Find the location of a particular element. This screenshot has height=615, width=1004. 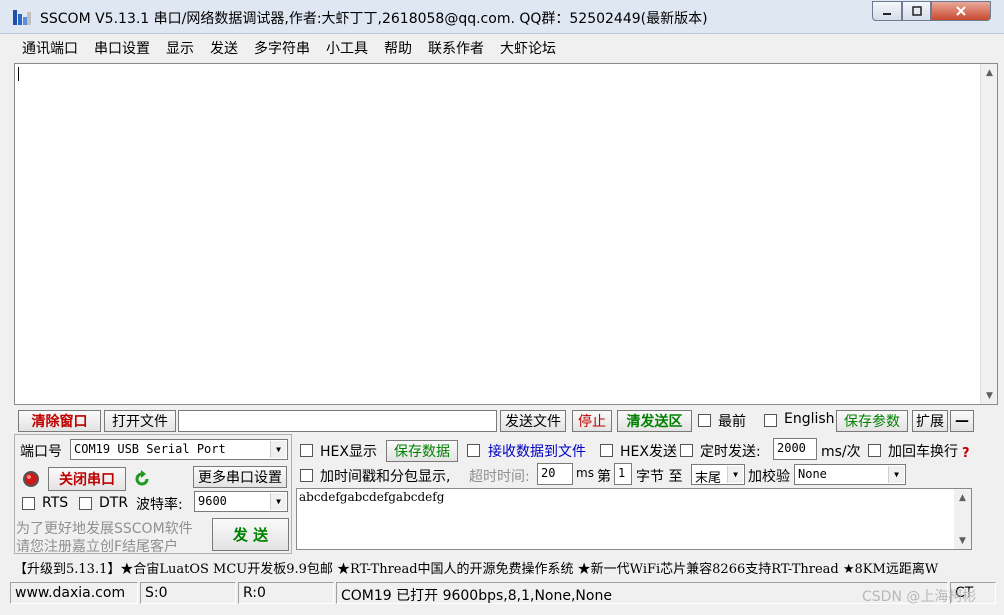

expand-label: 扩展 is located at coordinates (930, 422).